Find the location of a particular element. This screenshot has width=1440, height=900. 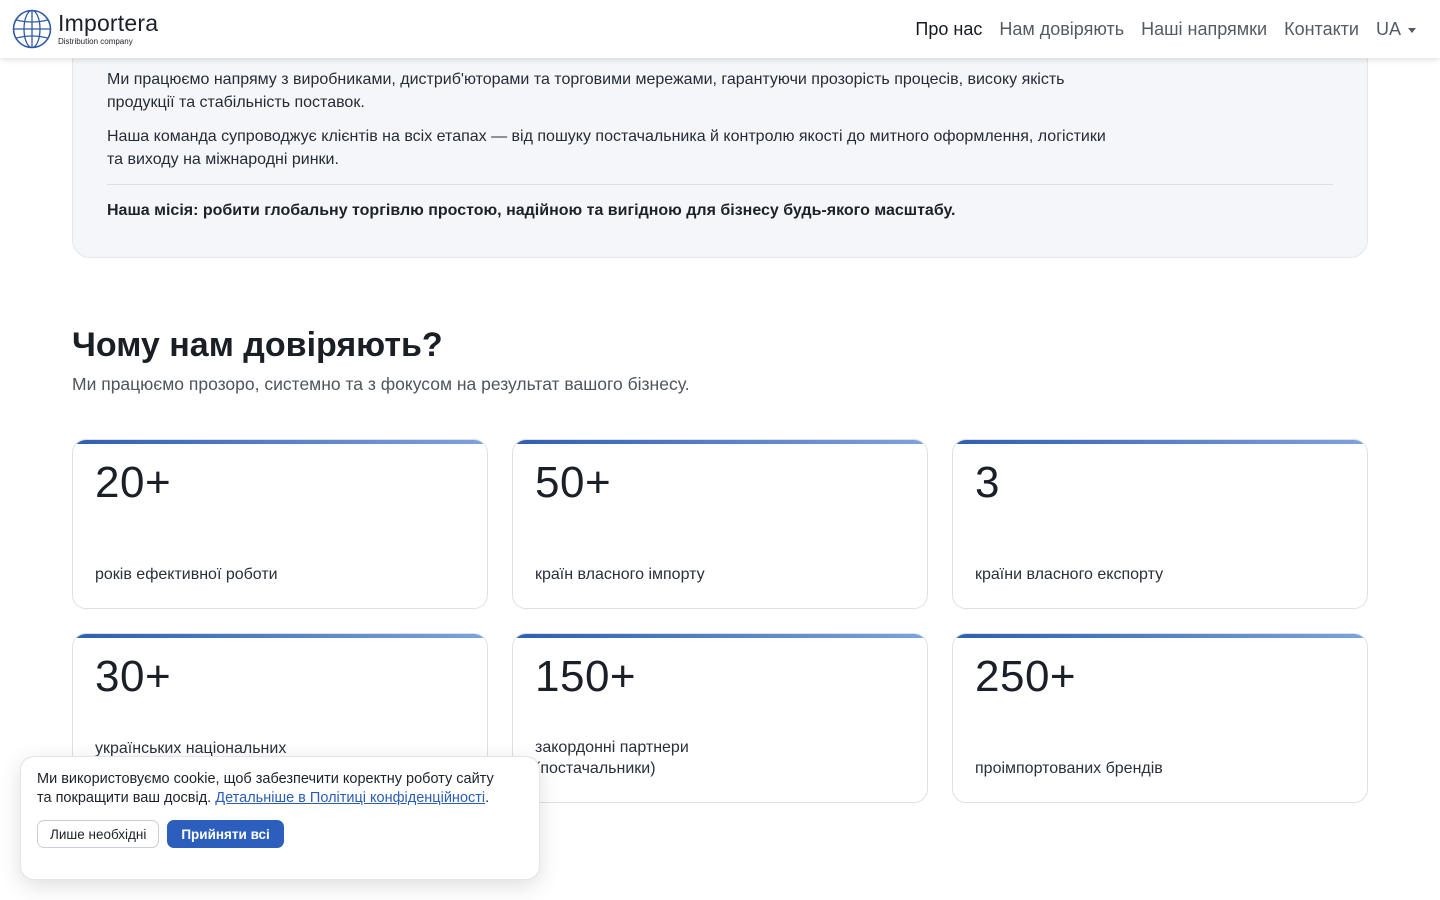

stat-label: проімпортованих брендів is located at coordinates (1069, 768).